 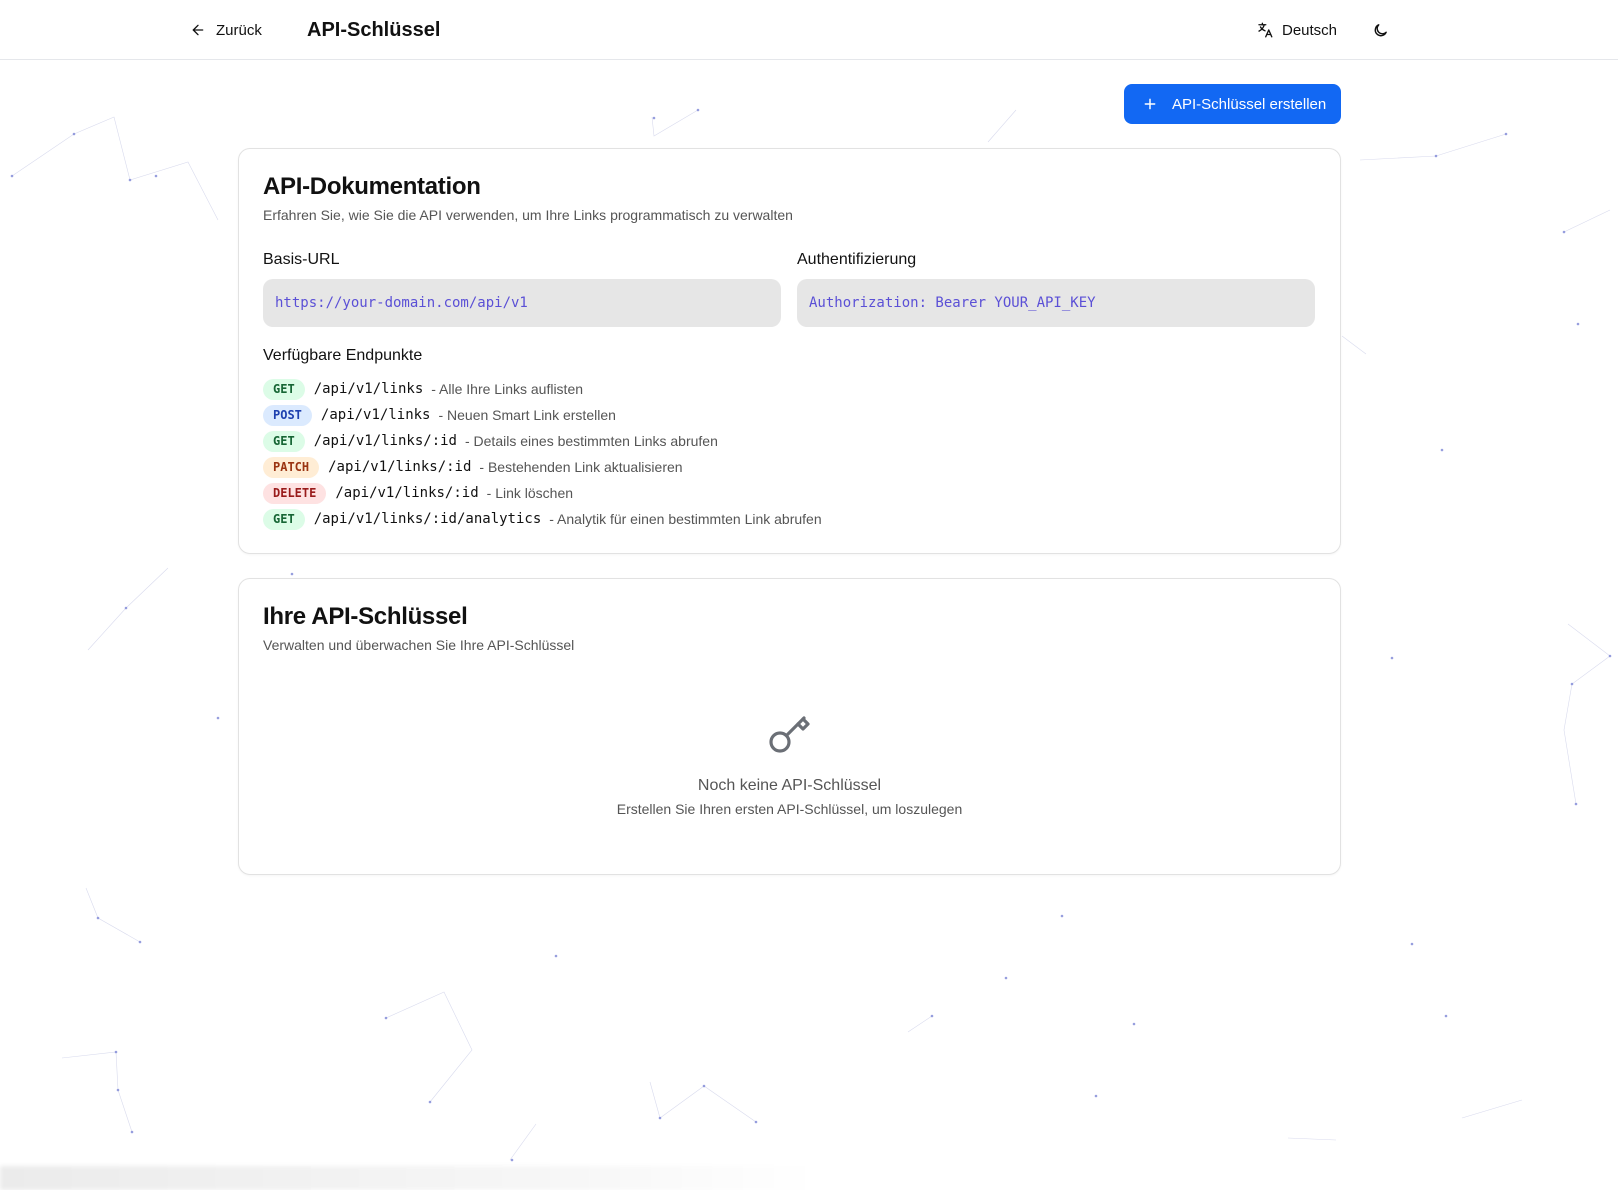 What do you see at coordinates (507, 389) in the screenshot?
I see `endpoint-description: - Alle Ihre Links auflisten` at bounding box center [507, 389].